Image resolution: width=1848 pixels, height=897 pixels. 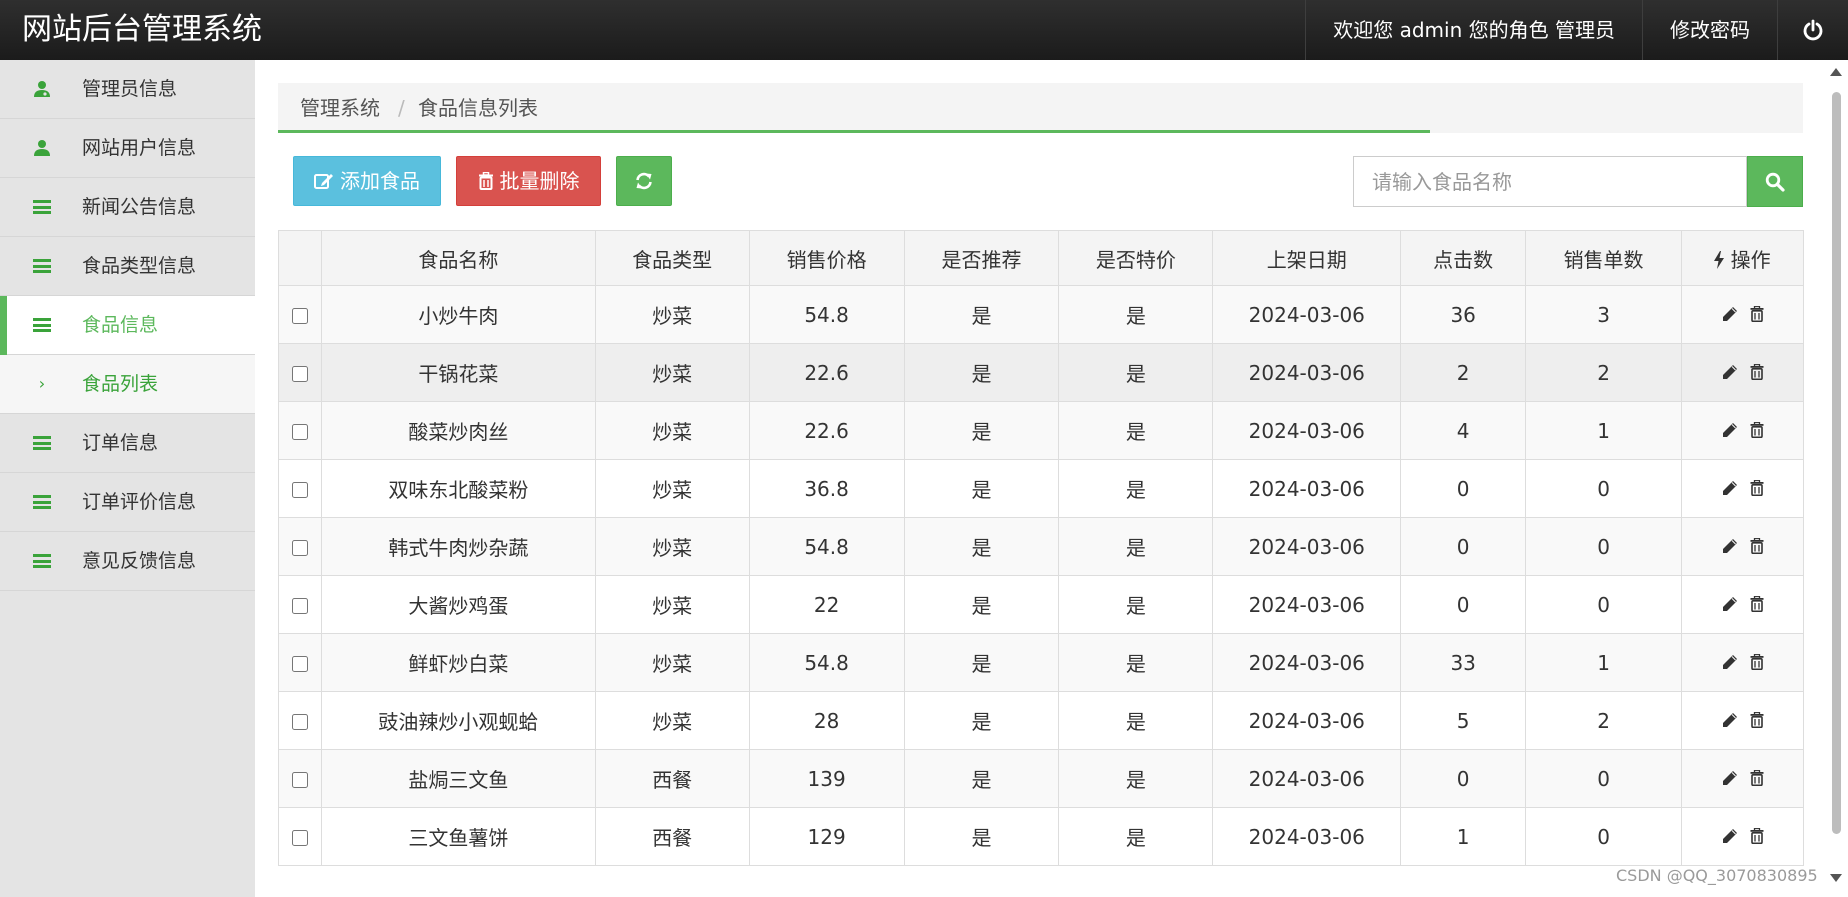 What do you see at coordinates (1041, 430) in the screenshot?
I see `table-row: 酸菜炒肉丝 炒菜 22.6 是是 2024-03-06 4 1` at bounding box center [1041, 430].